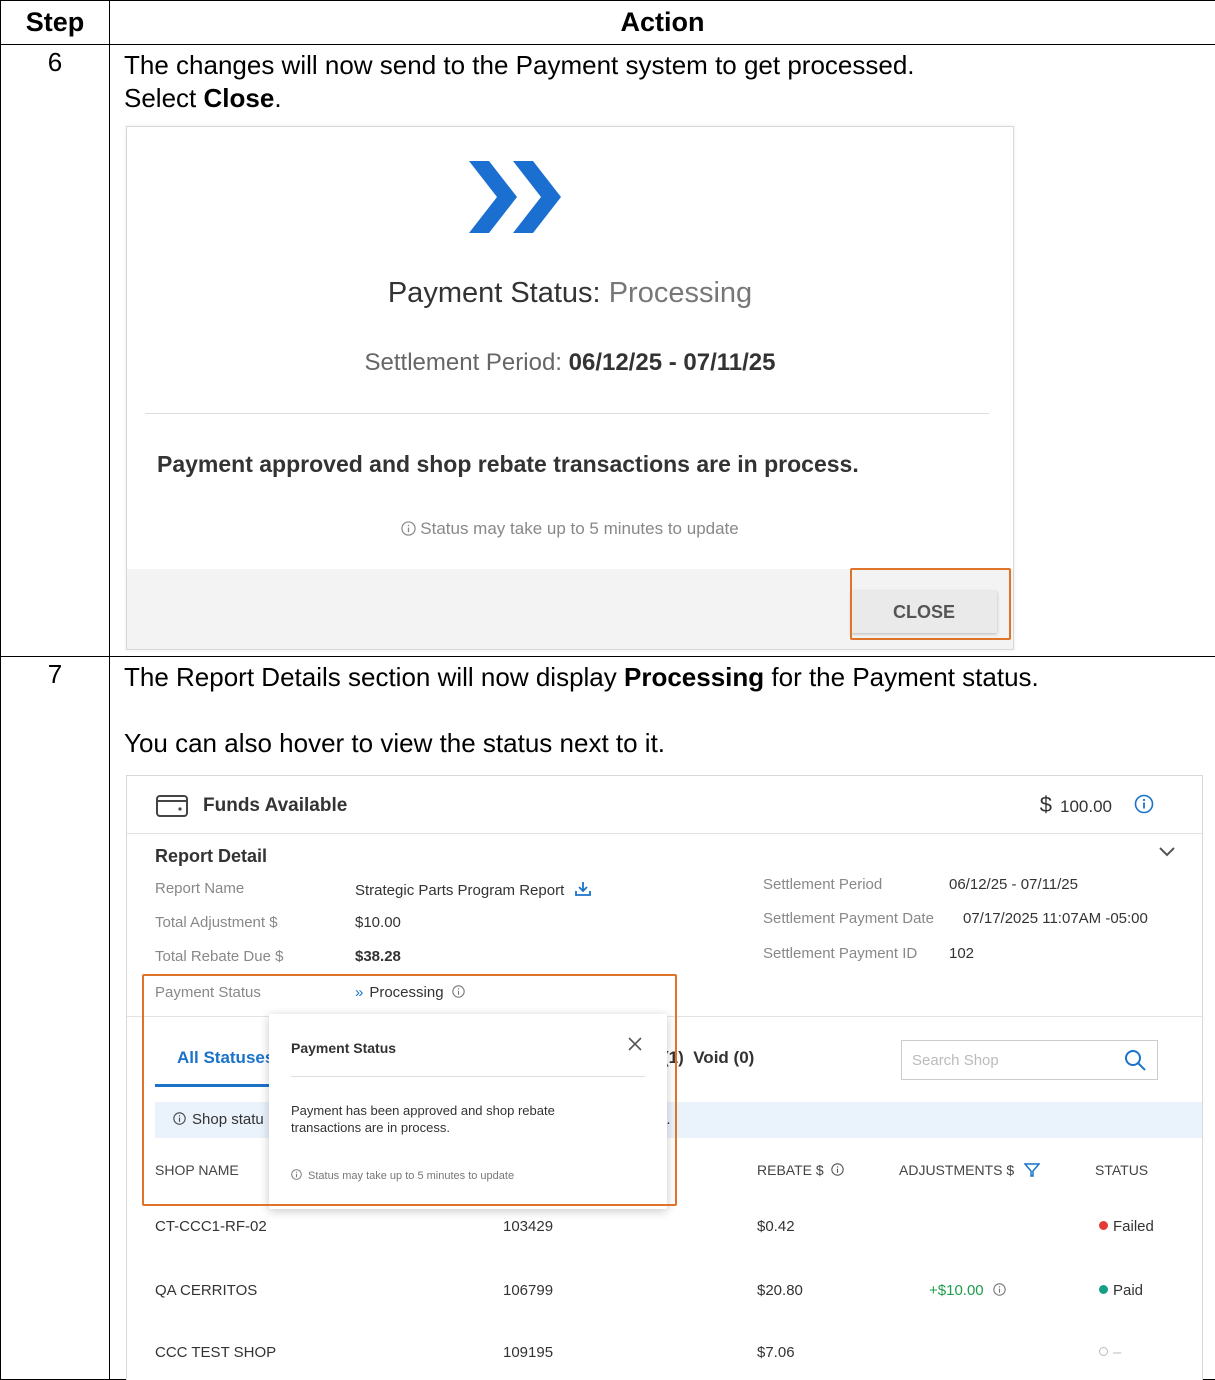 This screenshot has height=1380, width=1215. Describe the element at coordinates (1086, 806) in the screenshot. I see `funds-amount-value: 100.00` at that location.